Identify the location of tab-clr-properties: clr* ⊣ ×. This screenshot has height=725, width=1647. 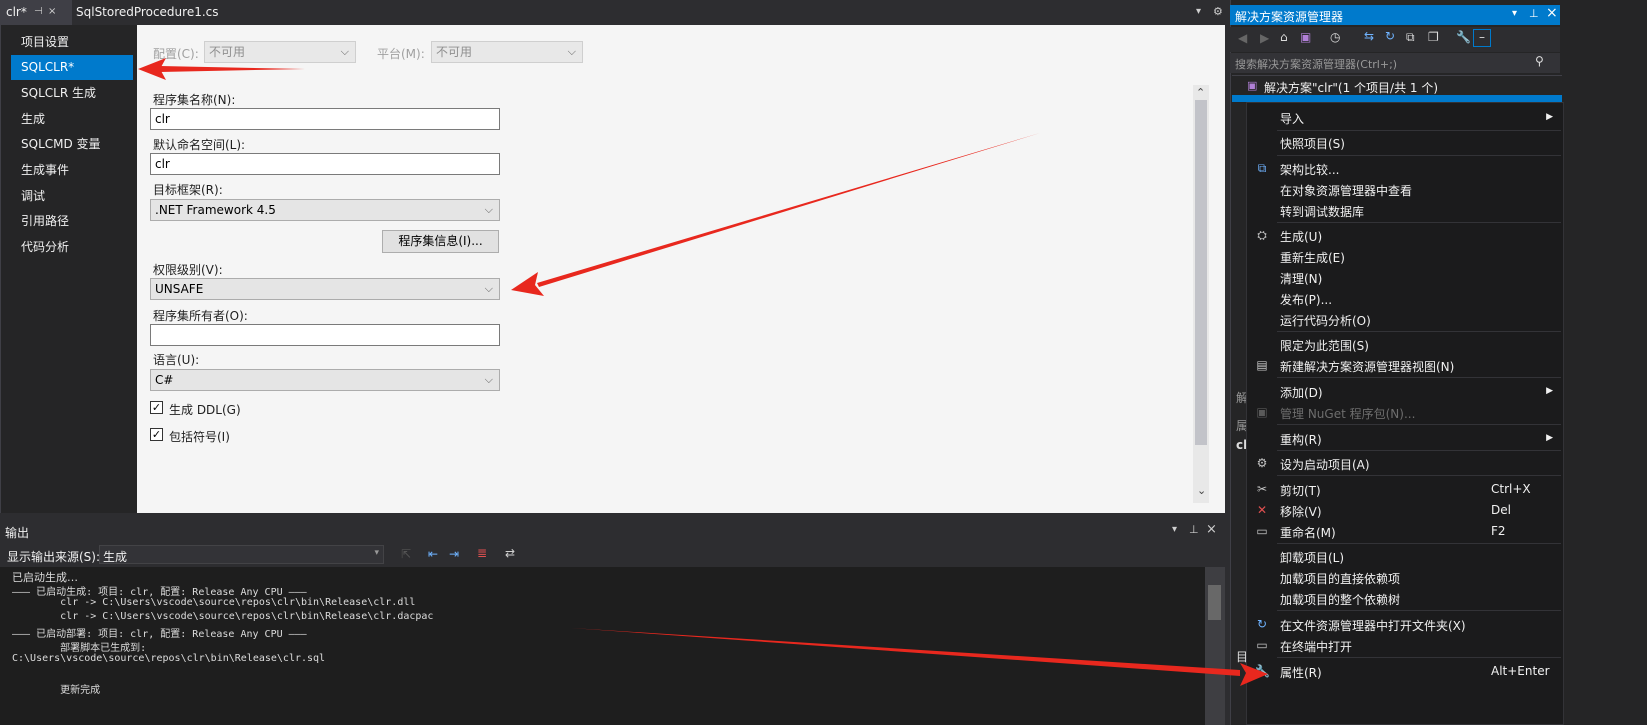
(36, 13).